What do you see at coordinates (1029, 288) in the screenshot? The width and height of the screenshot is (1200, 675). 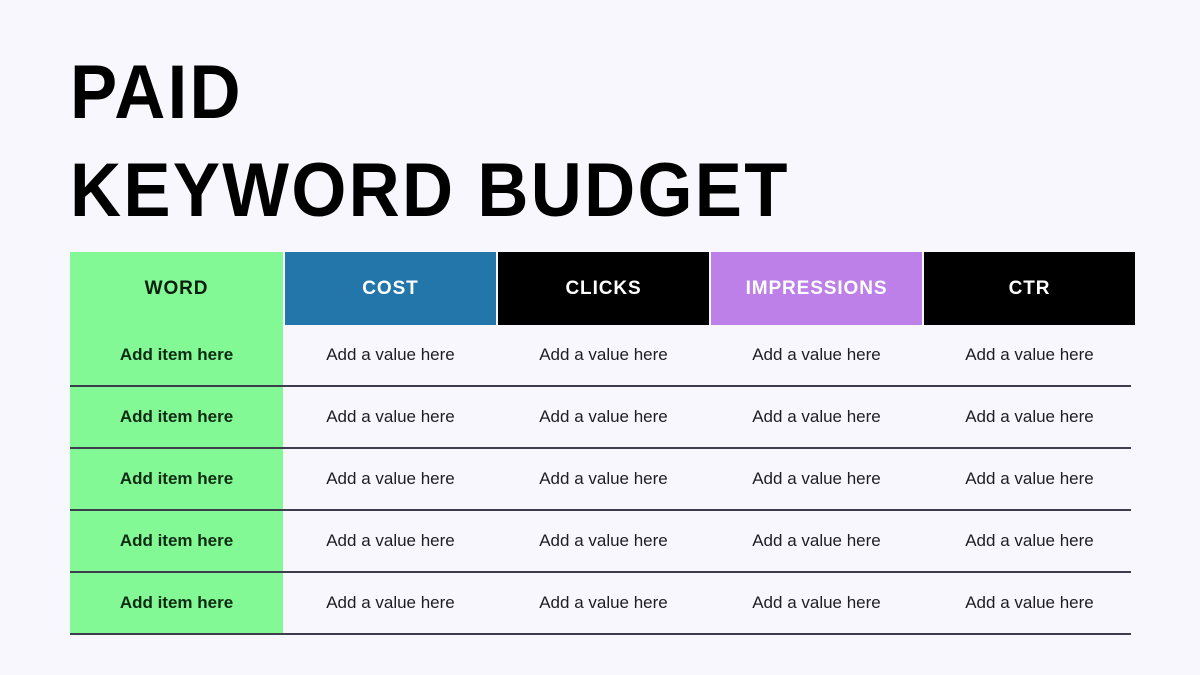 I see `column-header-ctr: CTR` at bounding box center [1029, 288].